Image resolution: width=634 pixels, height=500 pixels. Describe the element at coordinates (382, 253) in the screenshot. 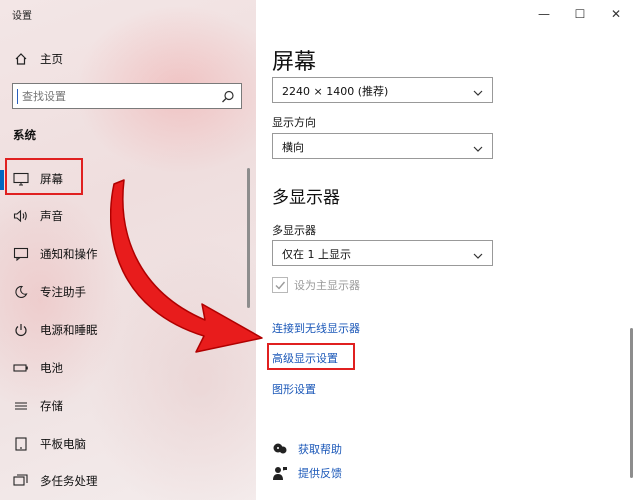

I see `multi-display-dropdown: 仅在 1 上显示` at that location.